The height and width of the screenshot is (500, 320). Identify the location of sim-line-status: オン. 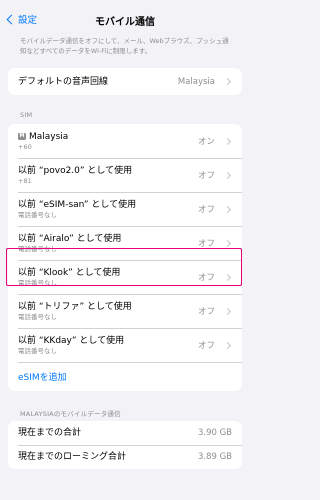
(206, 142).